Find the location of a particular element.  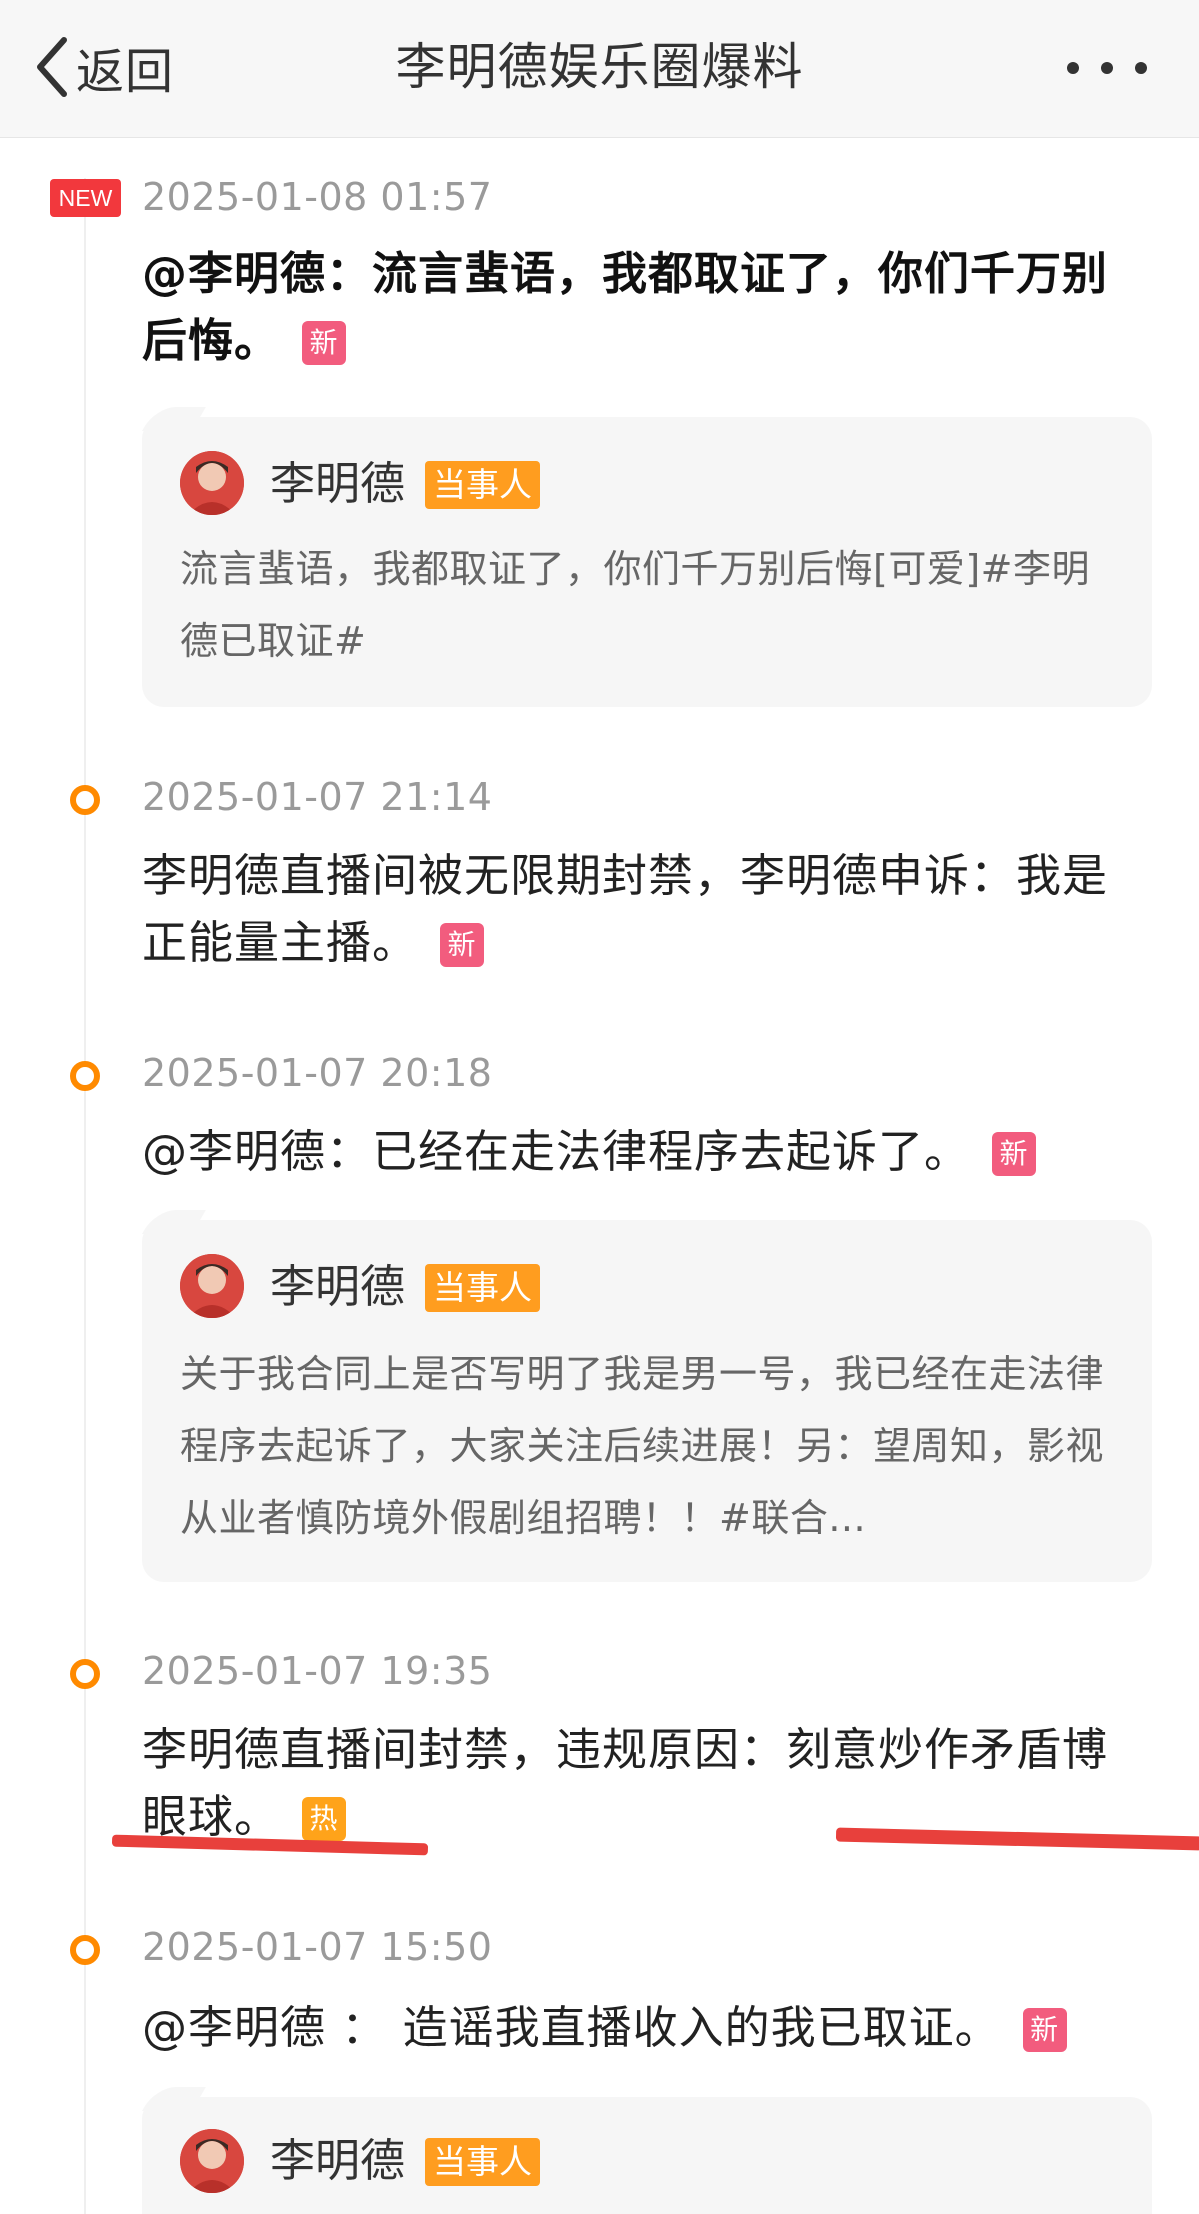

timestamp: 2025-01-08 01:57 is located at coordinates (317, 197).